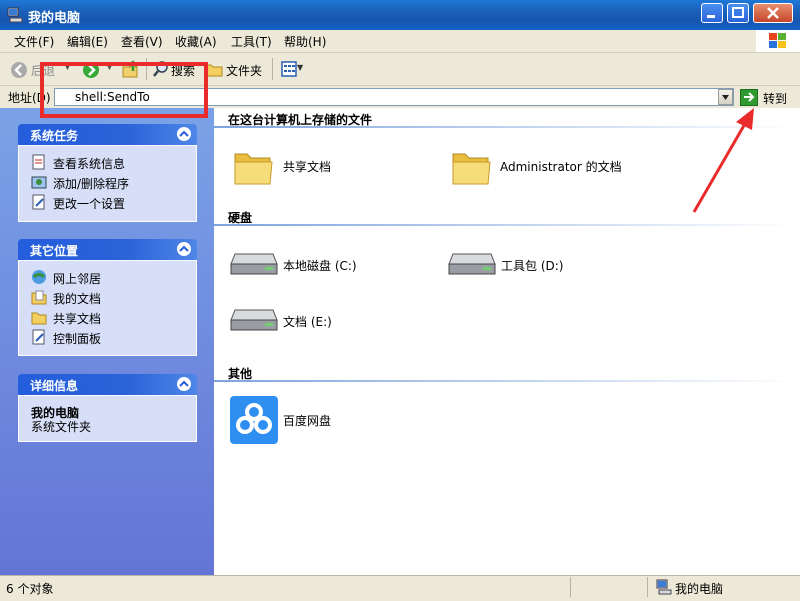 Image resolution: width=800 pixels, height=601 pixels. Describe the element at coordinates (142, 41) in the screenshot. I see `menu-view: 查看(V)` at that location.